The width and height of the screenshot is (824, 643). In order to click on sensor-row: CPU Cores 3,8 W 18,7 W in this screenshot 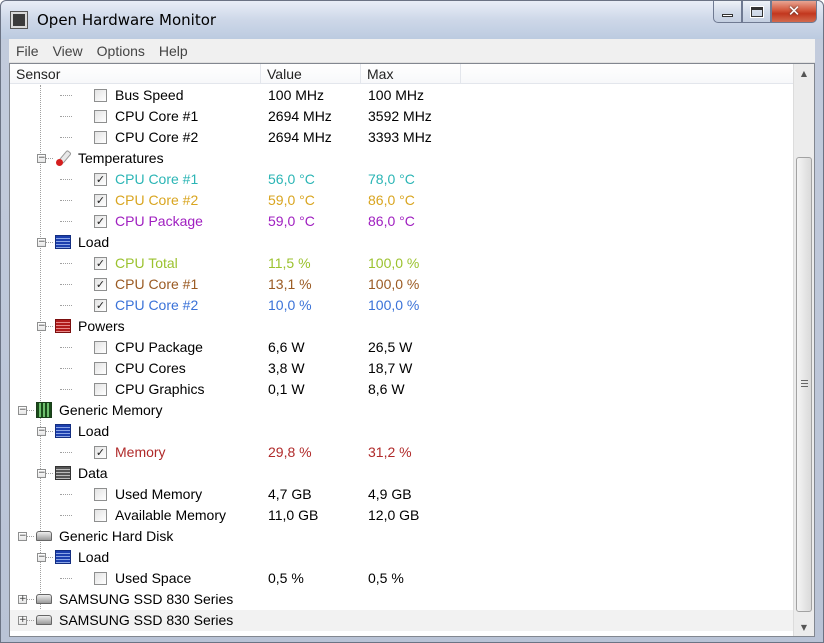, I will do `click(401, 368)`.